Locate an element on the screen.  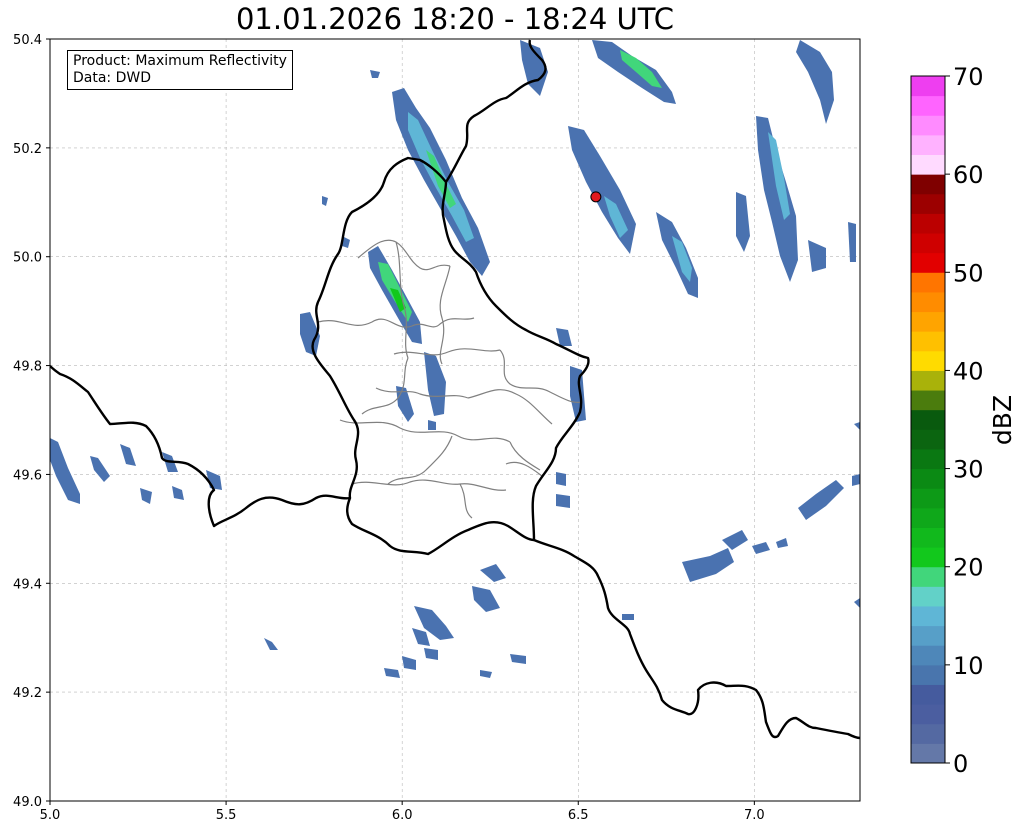
radar-site-marker is located at coordinates (596, 197).